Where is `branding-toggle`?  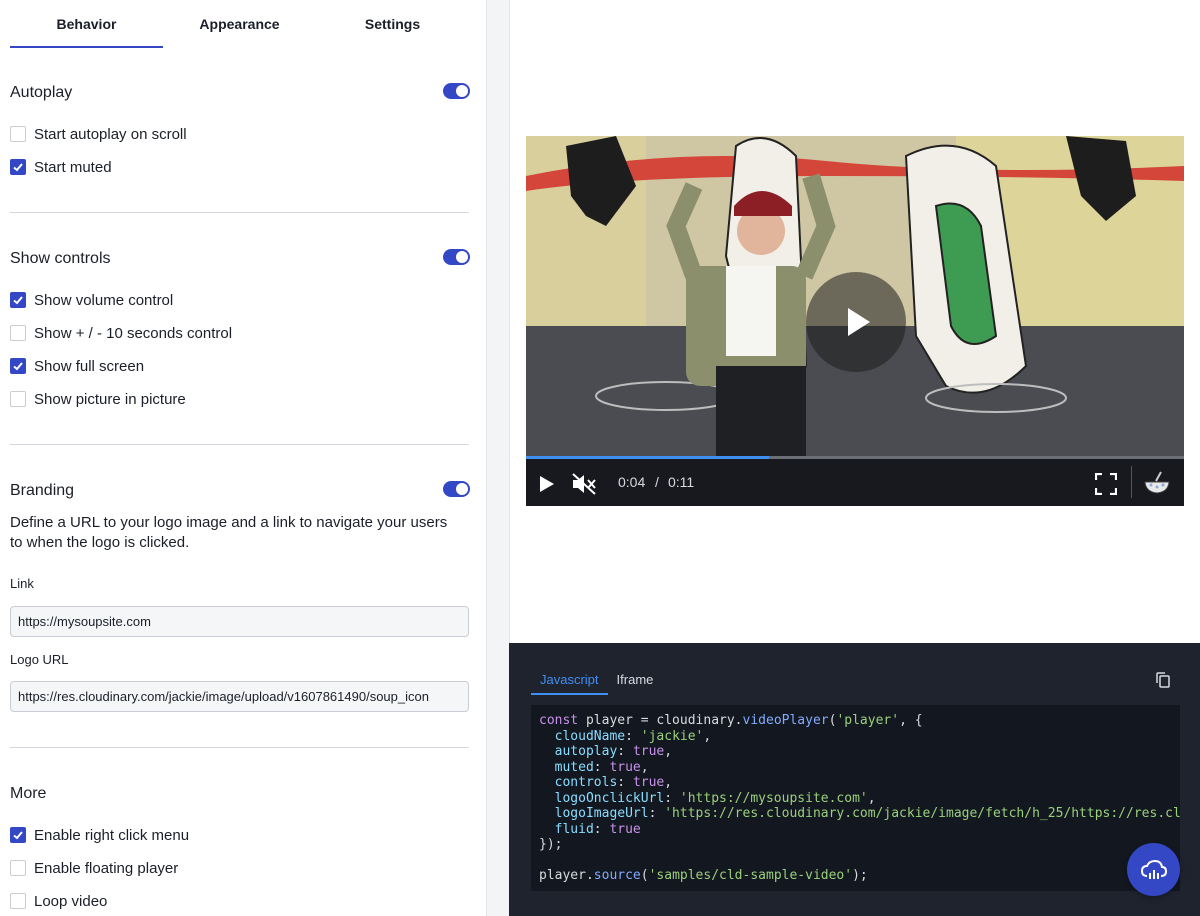
branding-toggle is located at coordinates (456, 489).